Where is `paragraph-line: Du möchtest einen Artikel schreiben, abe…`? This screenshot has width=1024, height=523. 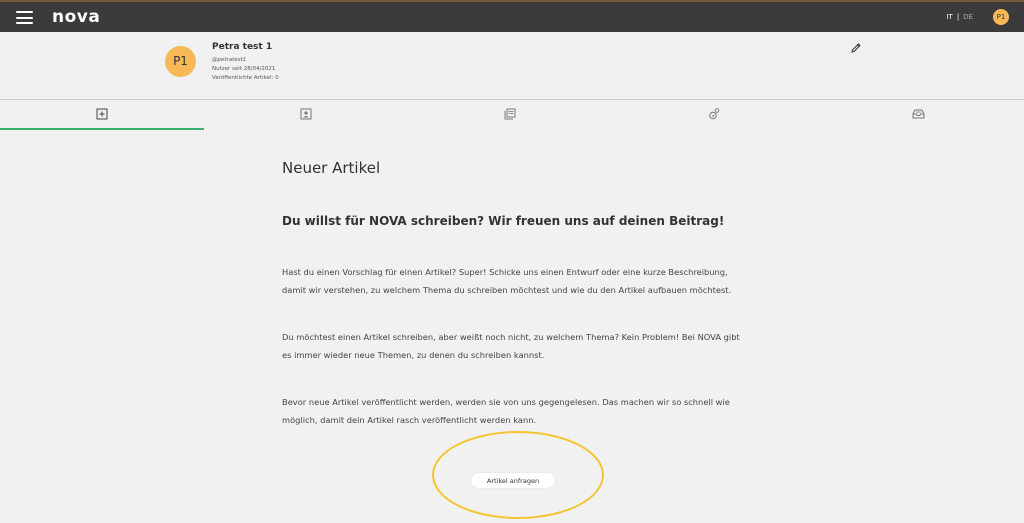
paragraph-line: Du möchtest einen Artikel schreiben, abe… is located at coordinates (511, 337).